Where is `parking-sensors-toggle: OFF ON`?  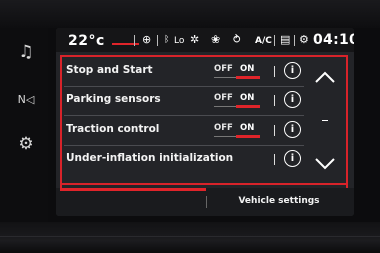 parking-sensors-toggle: OFF ON is located at coordinates (238, 101).